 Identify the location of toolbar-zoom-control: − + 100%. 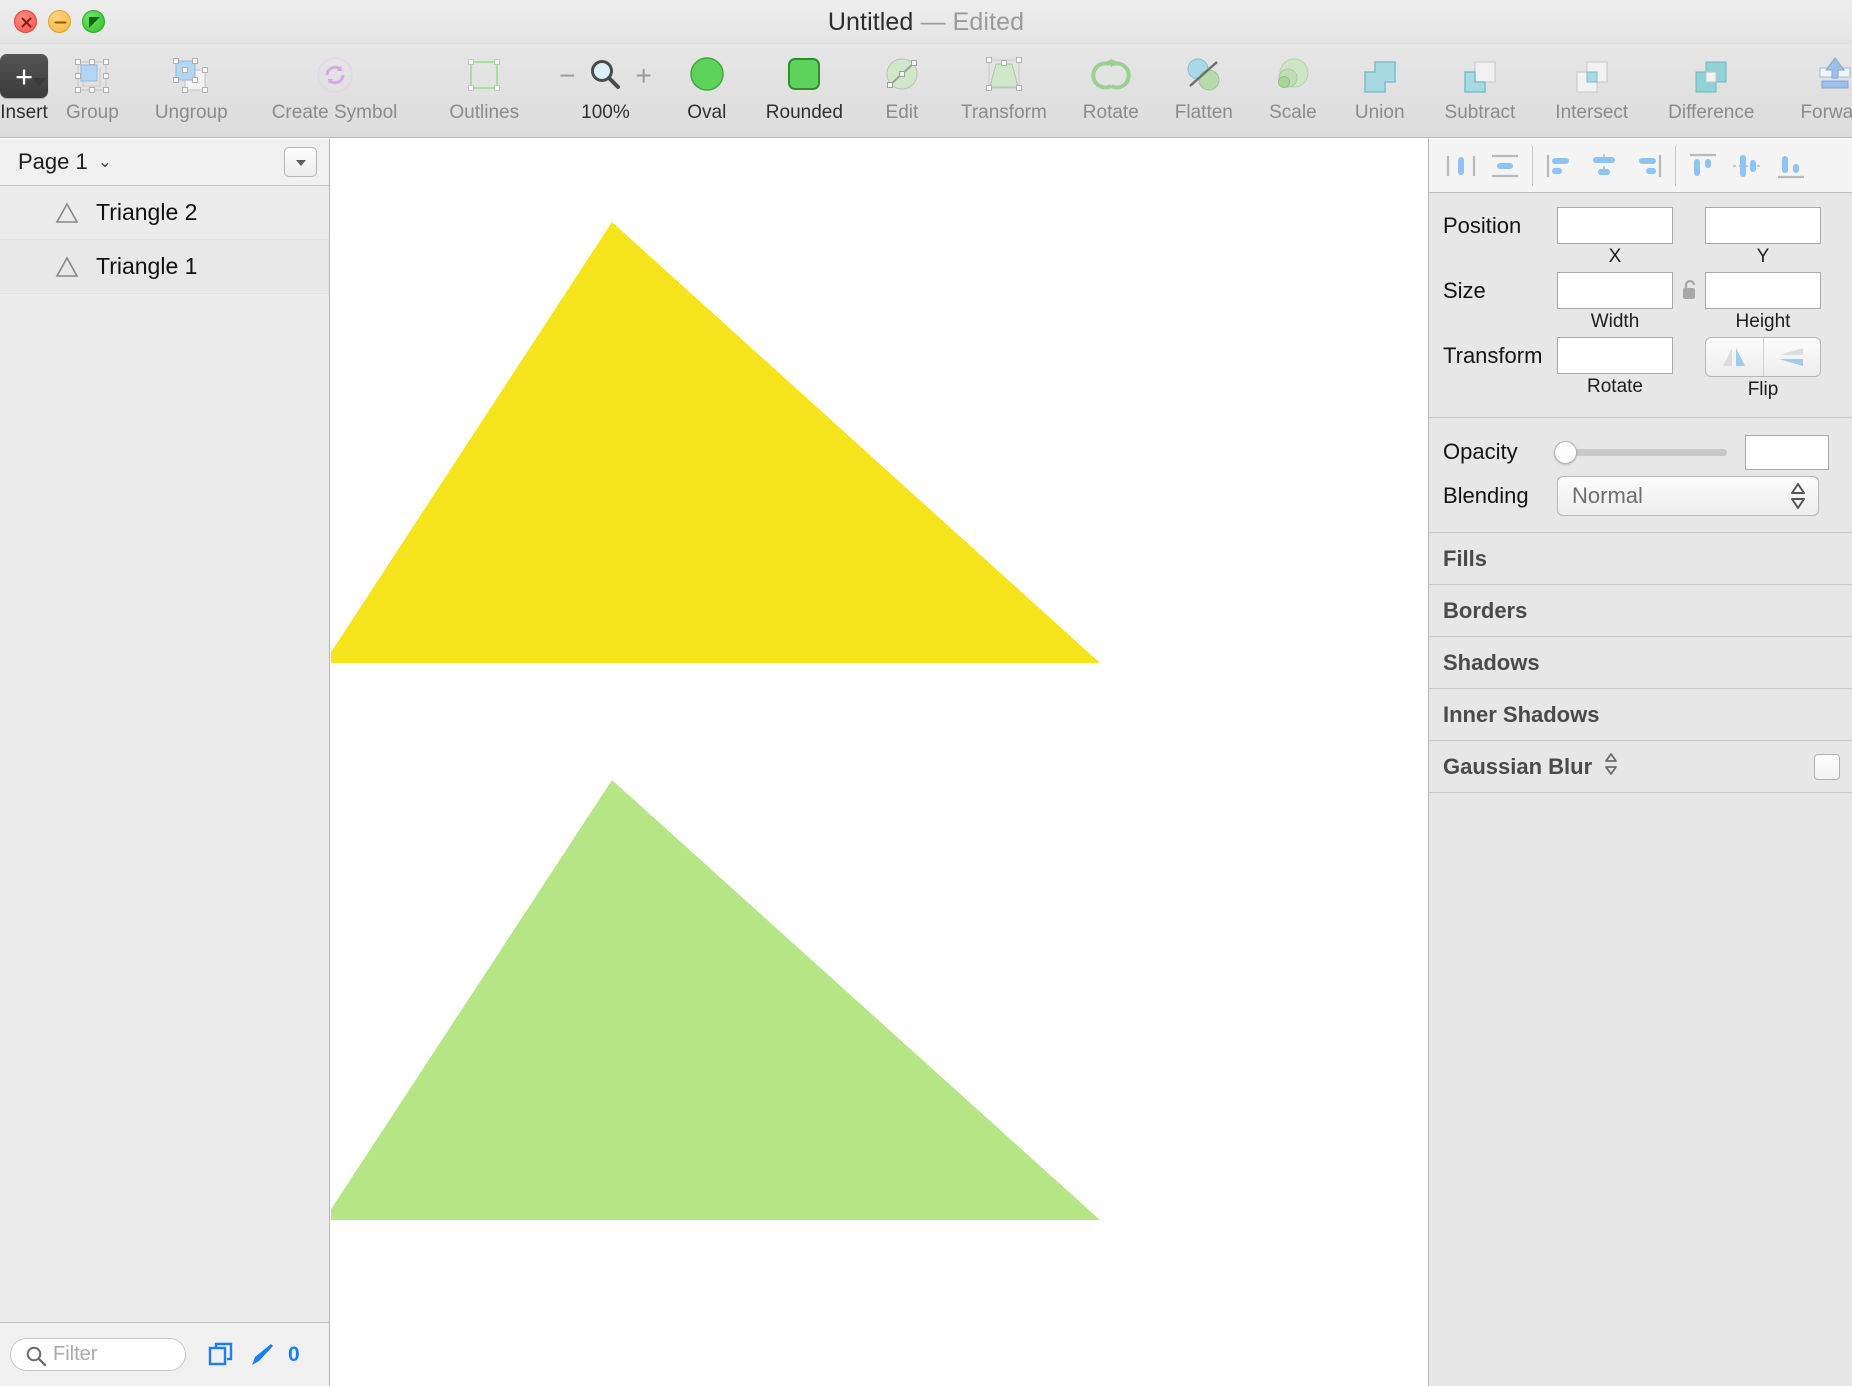
(605, 91).